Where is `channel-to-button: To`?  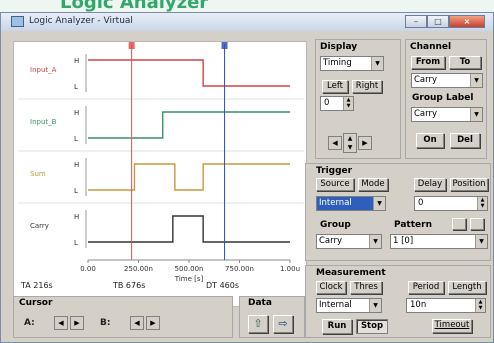
channel-to-button: To is located at coordinates (465, 62).